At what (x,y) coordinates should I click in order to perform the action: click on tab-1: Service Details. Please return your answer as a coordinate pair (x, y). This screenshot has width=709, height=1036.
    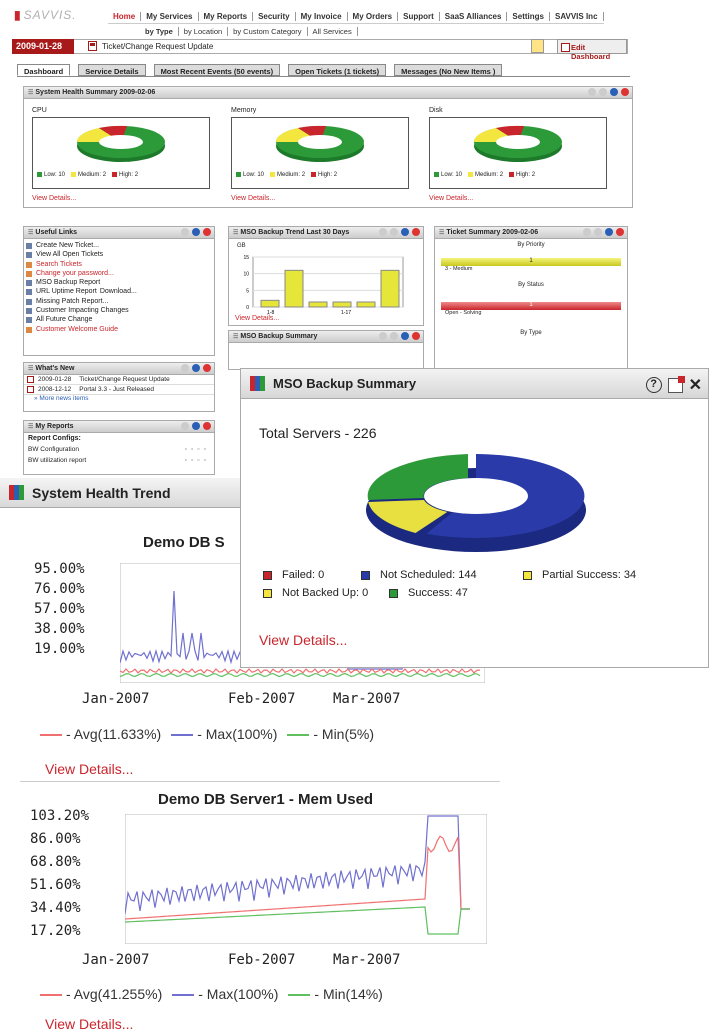
    Looking at the image, I should click on (112, 70).